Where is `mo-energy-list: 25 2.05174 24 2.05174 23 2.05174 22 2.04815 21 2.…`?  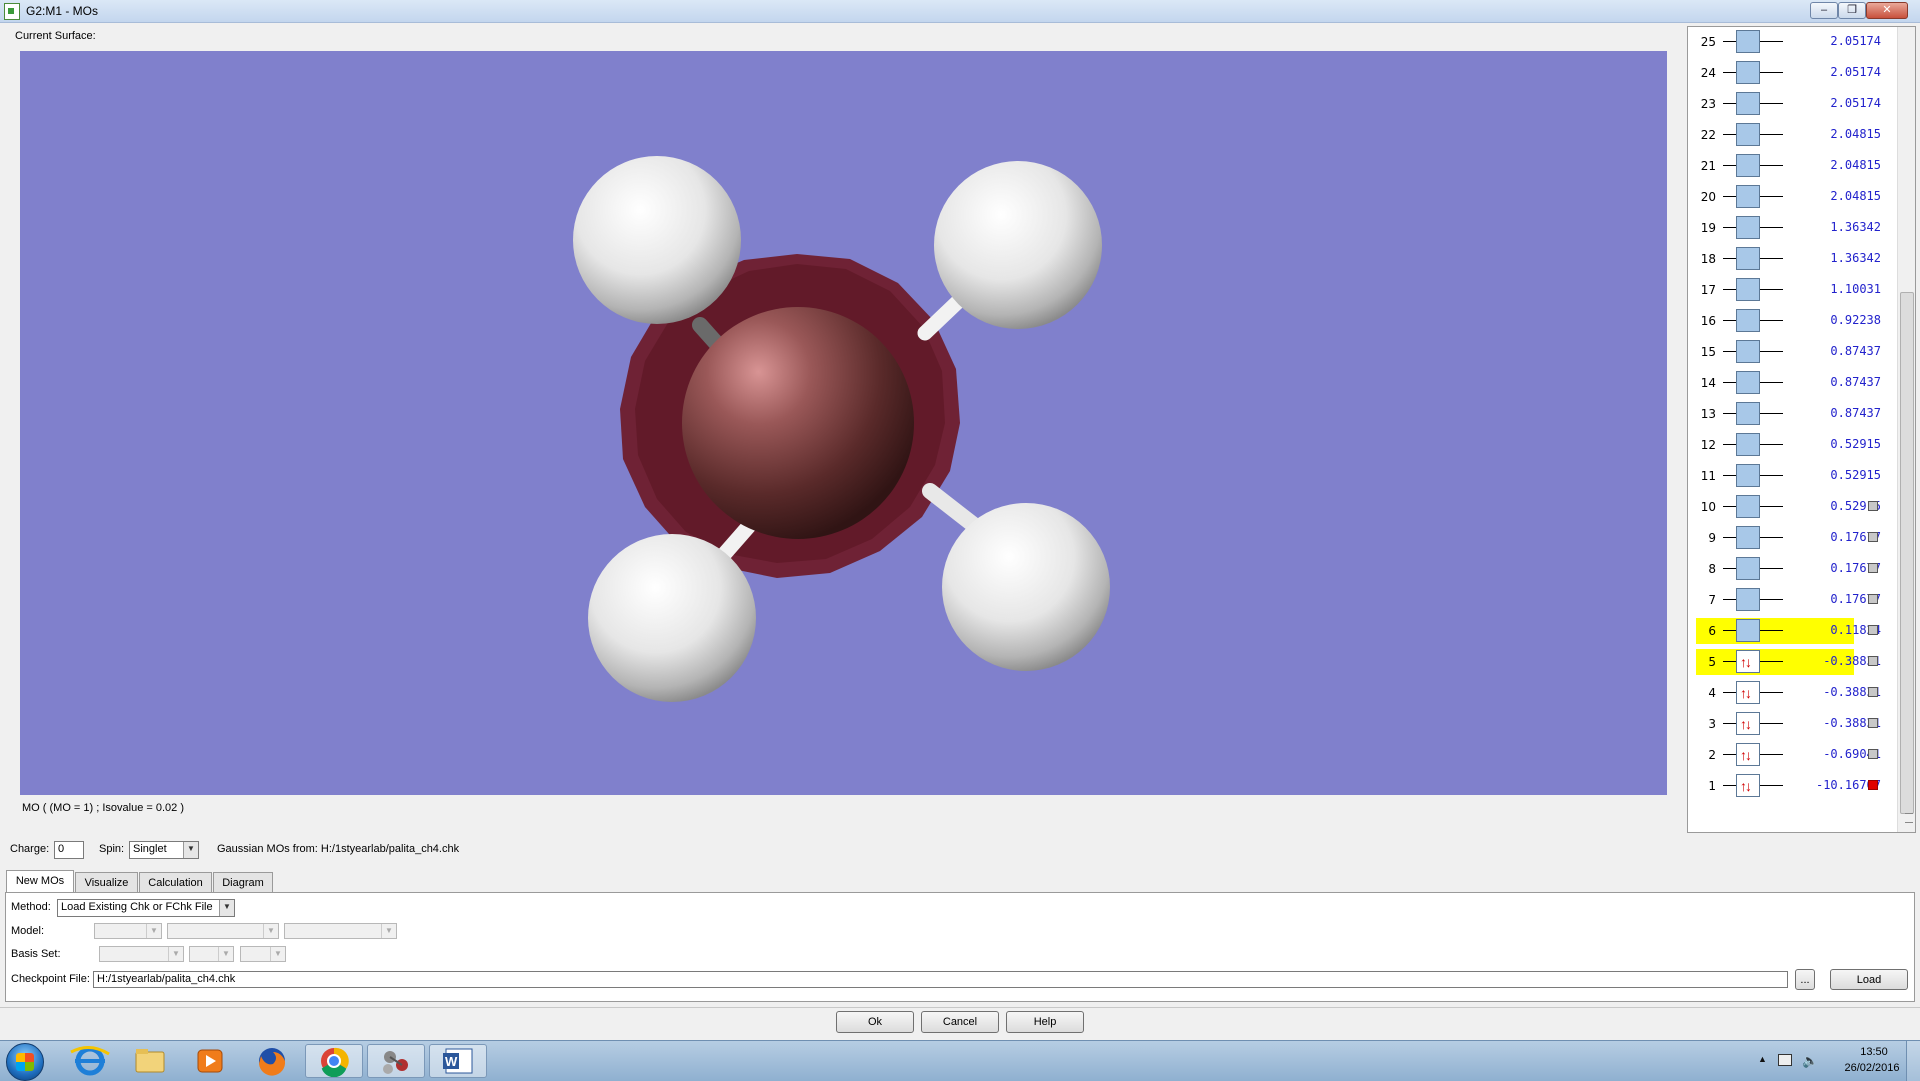
mo-energy-list: 25 2.05174 24 2.05174 23 2.05174 22 2.04815 21 2.… is located at coordinates (1801, 429).